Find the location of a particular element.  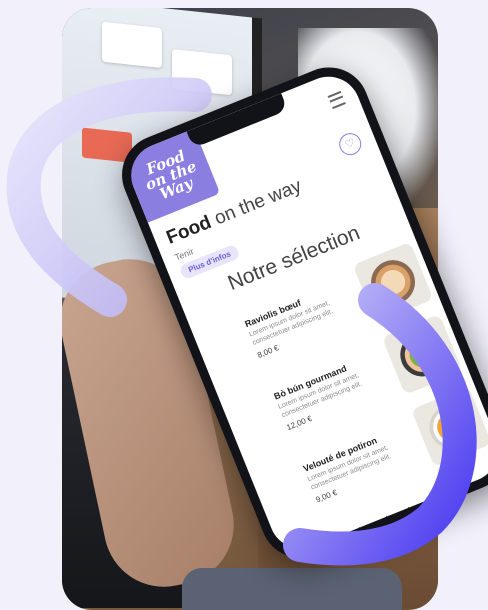

soup-bowl is located at coordinates (451, 427).